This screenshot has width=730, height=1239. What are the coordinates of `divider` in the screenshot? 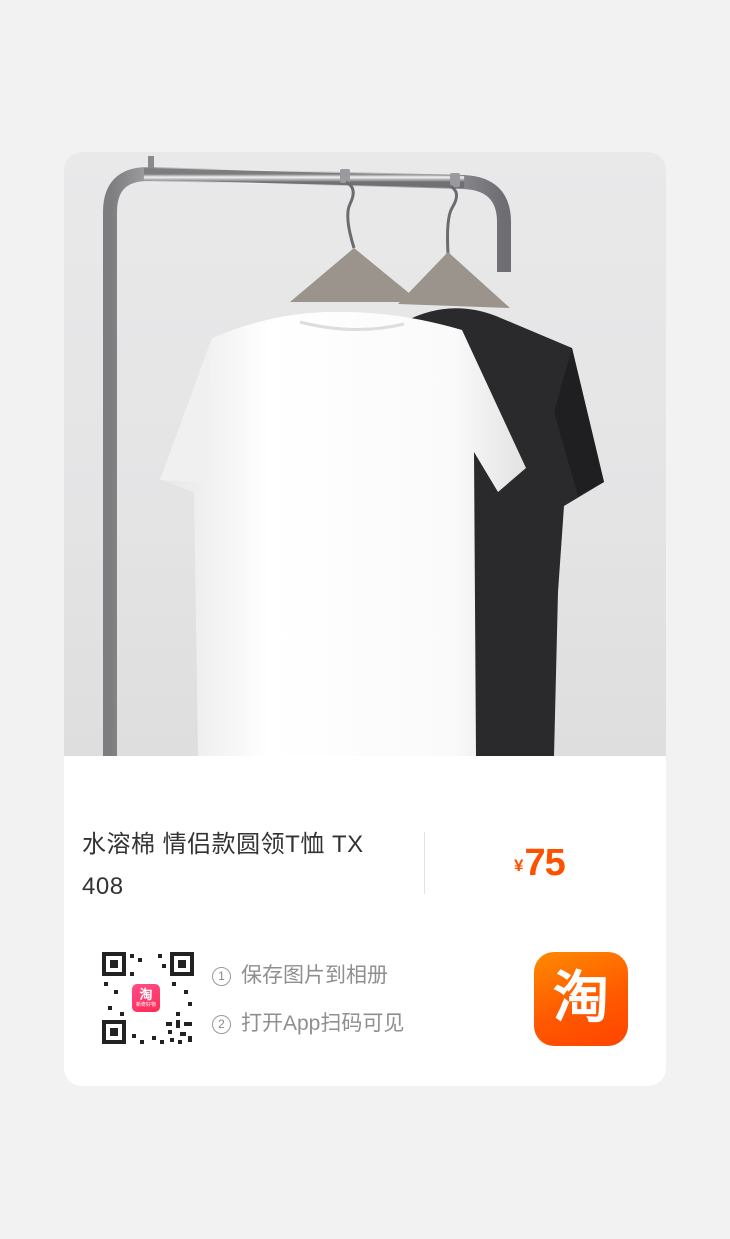 It's located at (424, 863).